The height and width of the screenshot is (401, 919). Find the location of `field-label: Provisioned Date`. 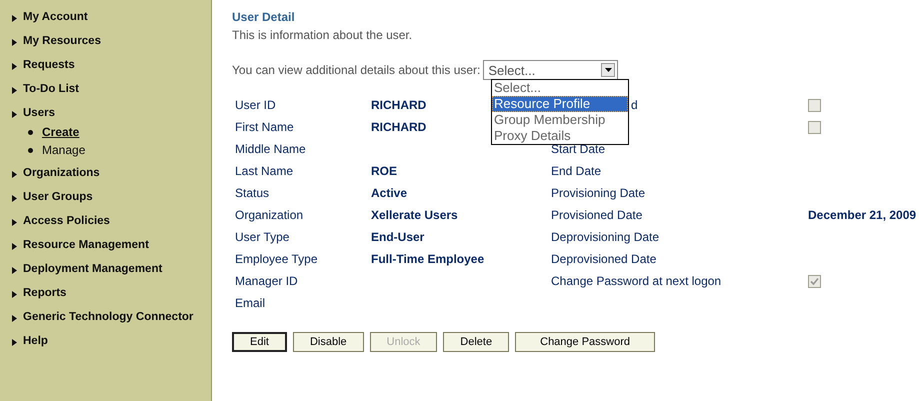

field-label: Provisioned Date is located at coordinates (596, 215).